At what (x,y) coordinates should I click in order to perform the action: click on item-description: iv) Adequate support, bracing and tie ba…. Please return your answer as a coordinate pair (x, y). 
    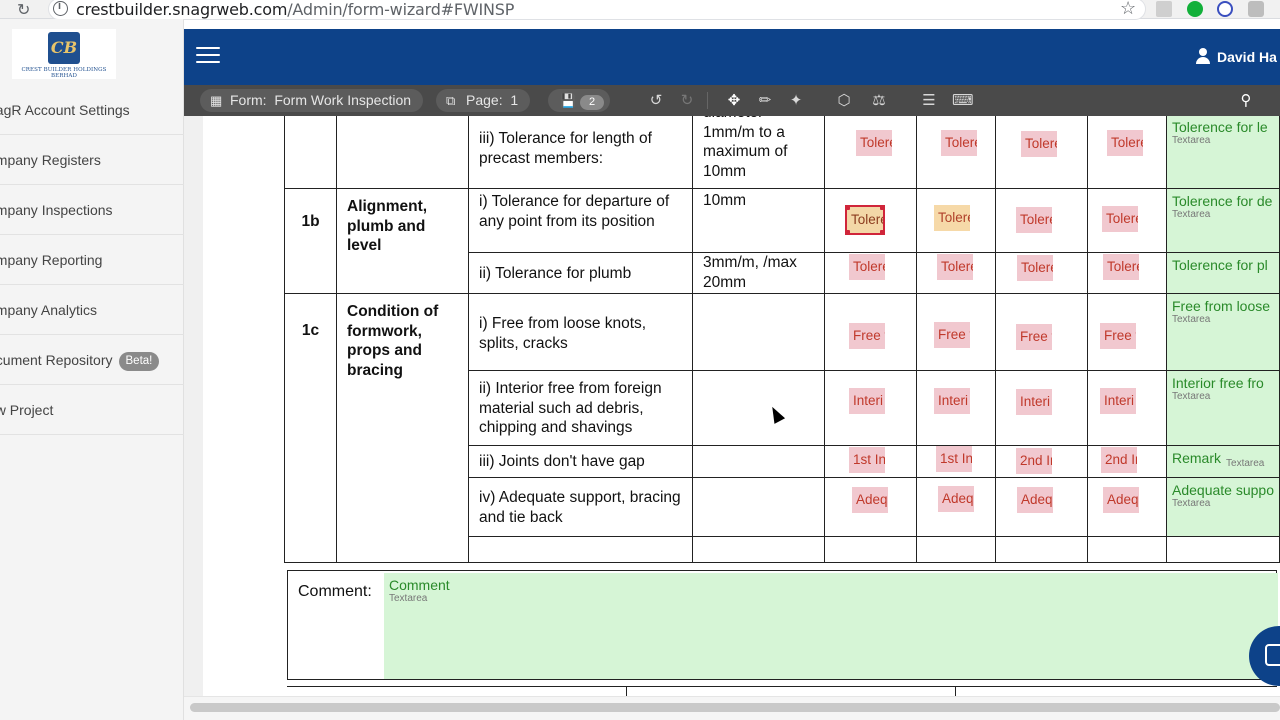
    Looking at the image, I should click on (580, 507).